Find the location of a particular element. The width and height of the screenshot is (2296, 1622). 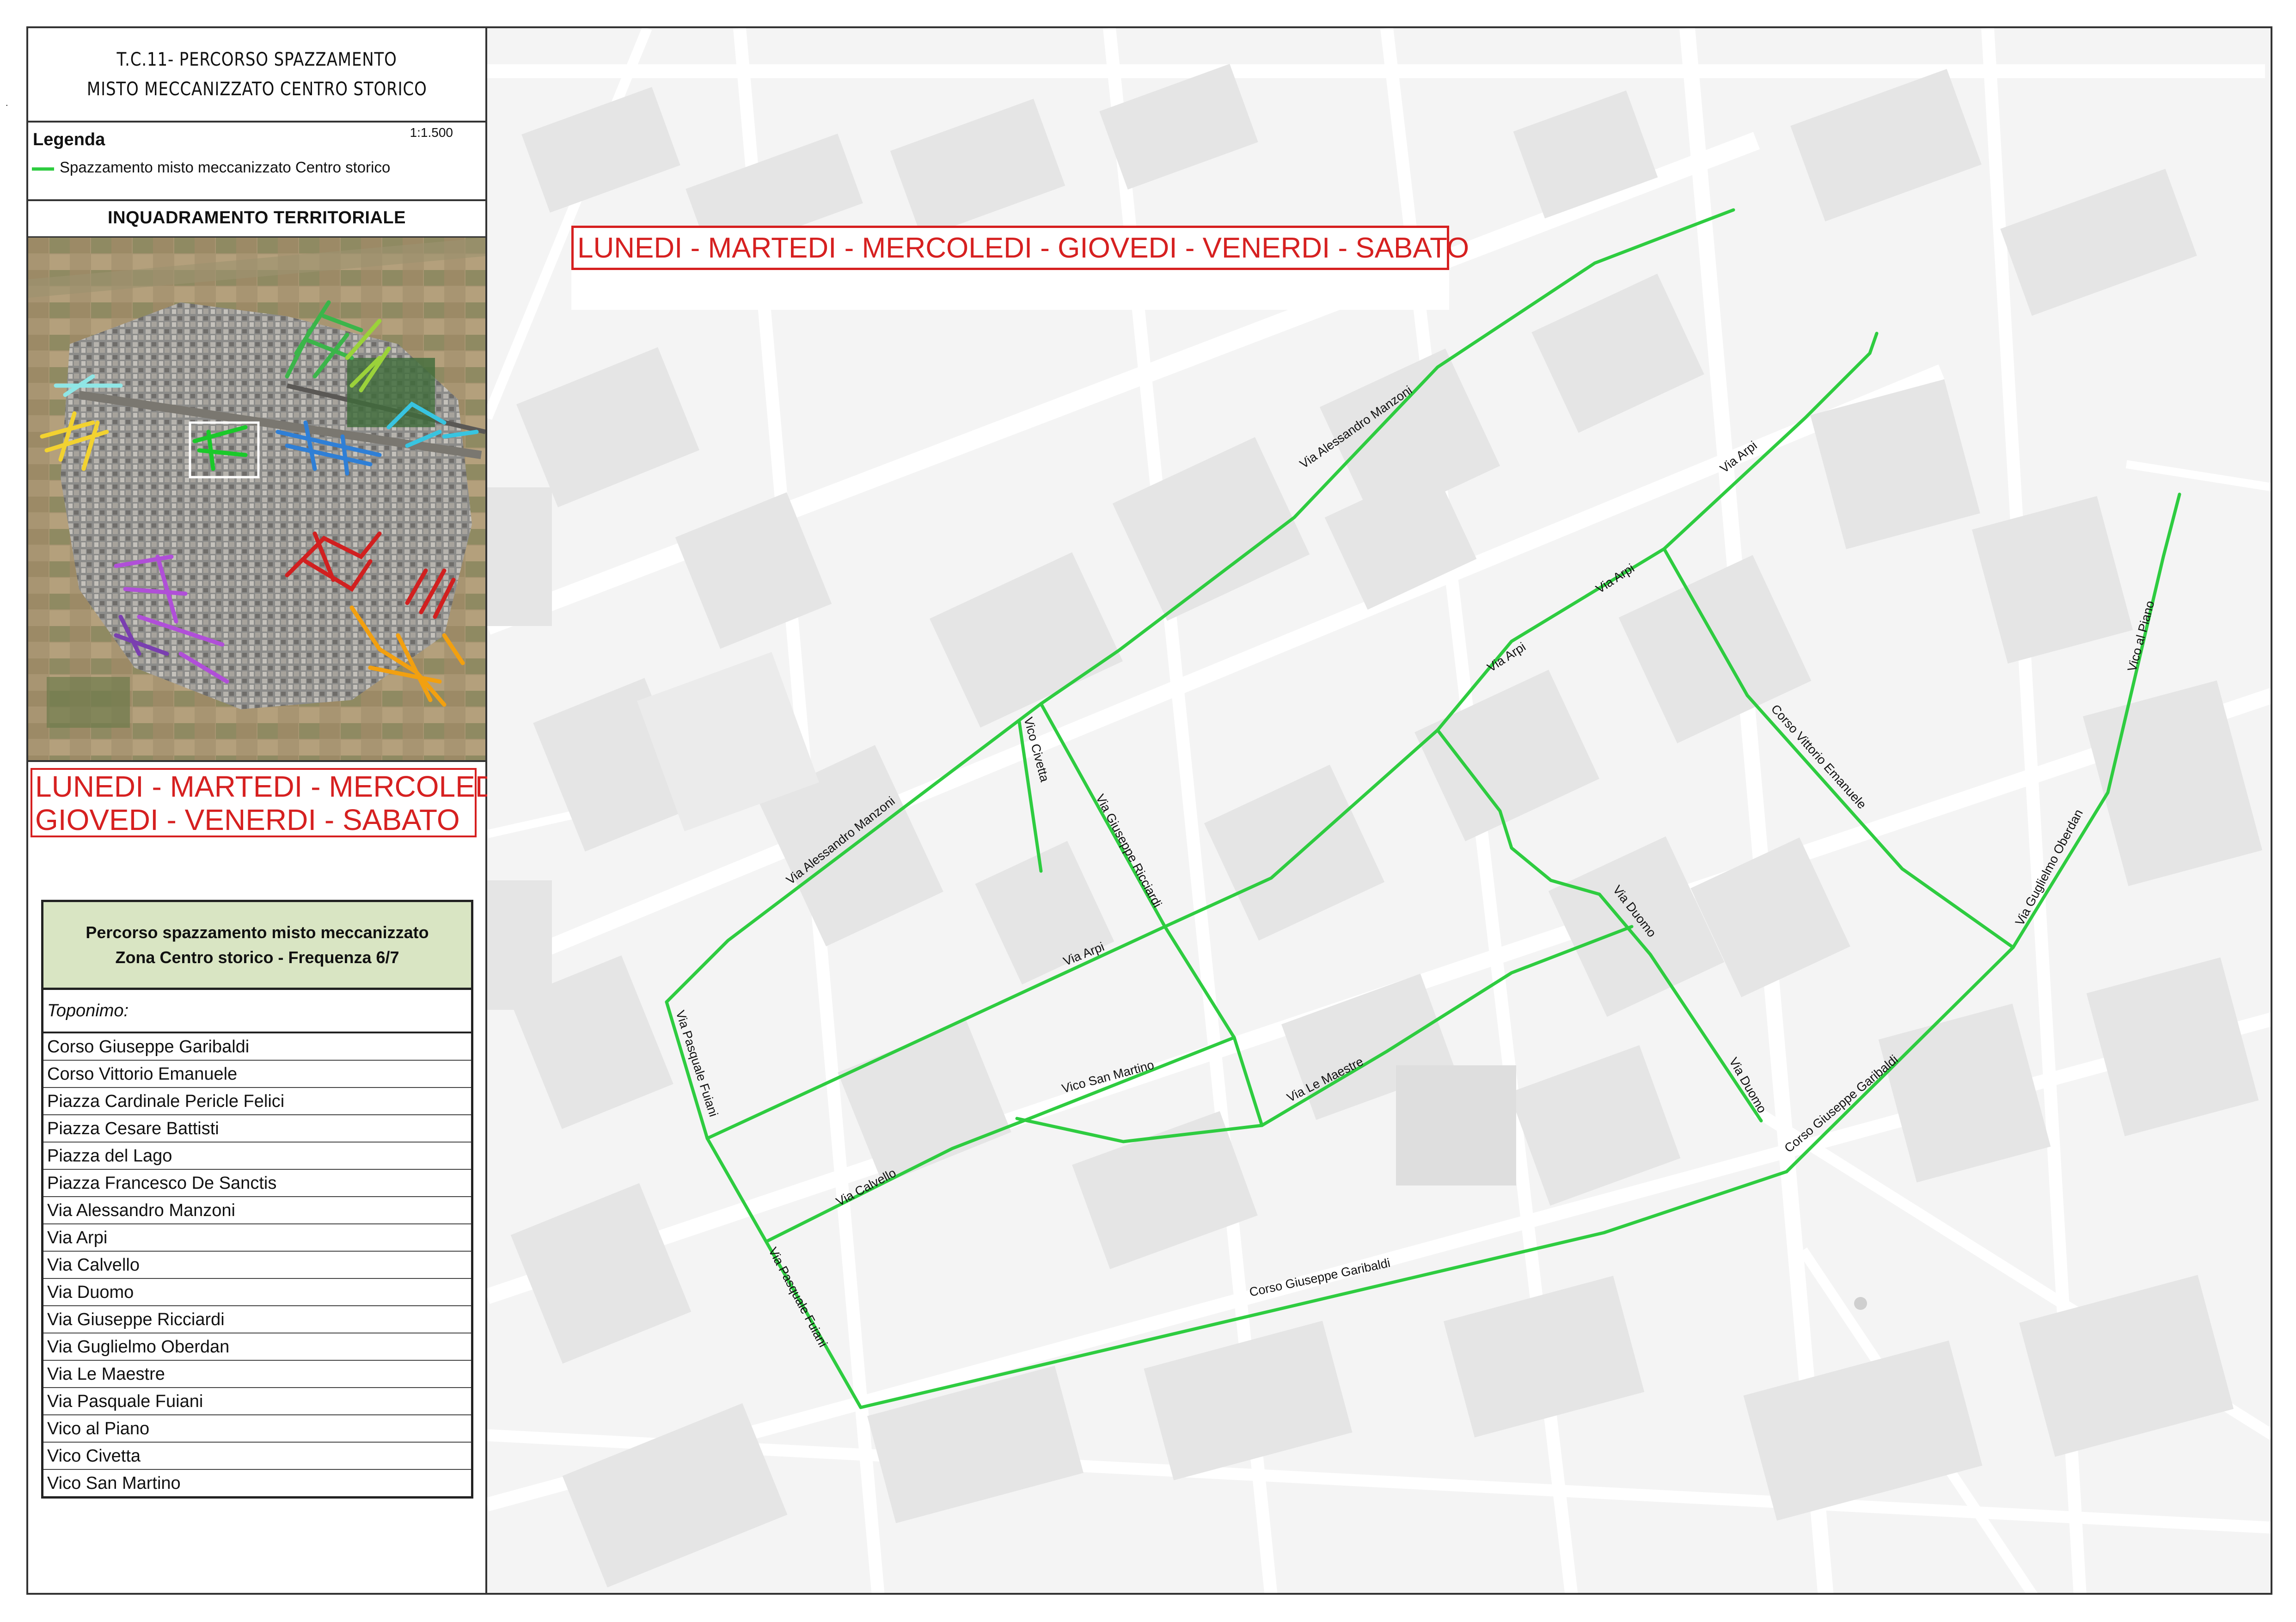

street-name: Via Alessandro Manzoni is located at coordinates (141, 1210).